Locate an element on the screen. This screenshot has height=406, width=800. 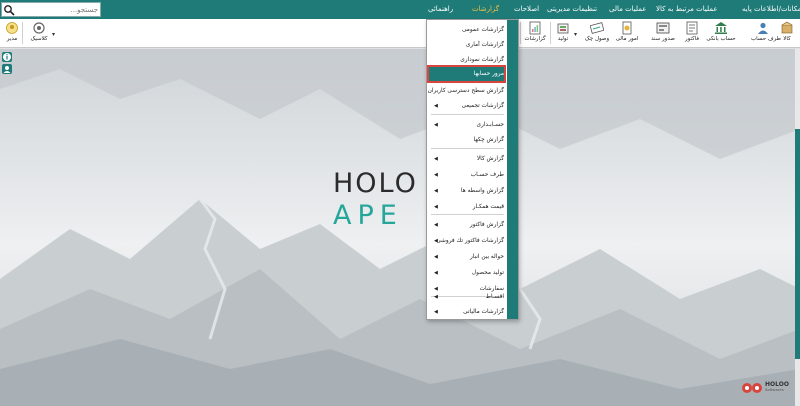
menu-item-label: گزارشات مالیاتی is located at coordinates (483, 312).